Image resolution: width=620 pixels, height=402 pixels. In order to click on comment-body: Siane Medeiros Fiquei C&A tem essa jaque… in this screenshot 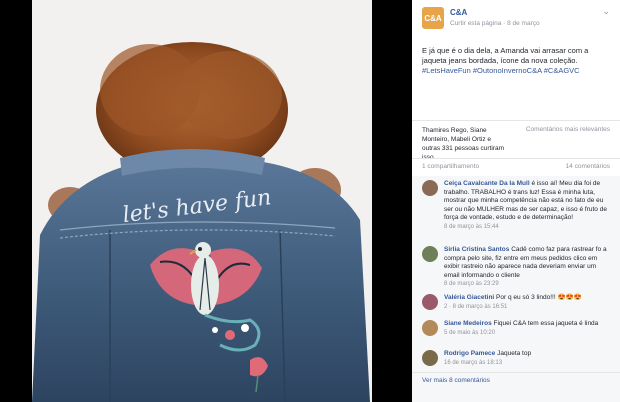, I will do `click(527, 328)`.